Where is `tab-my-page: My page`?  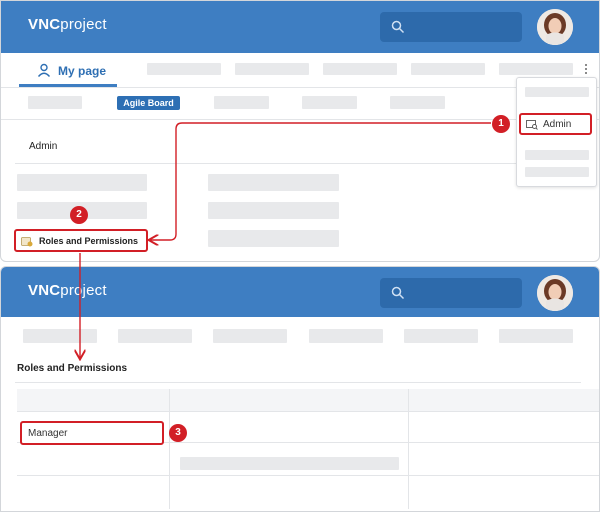
tab-my-page: My page is located at coordinates (68, 70).